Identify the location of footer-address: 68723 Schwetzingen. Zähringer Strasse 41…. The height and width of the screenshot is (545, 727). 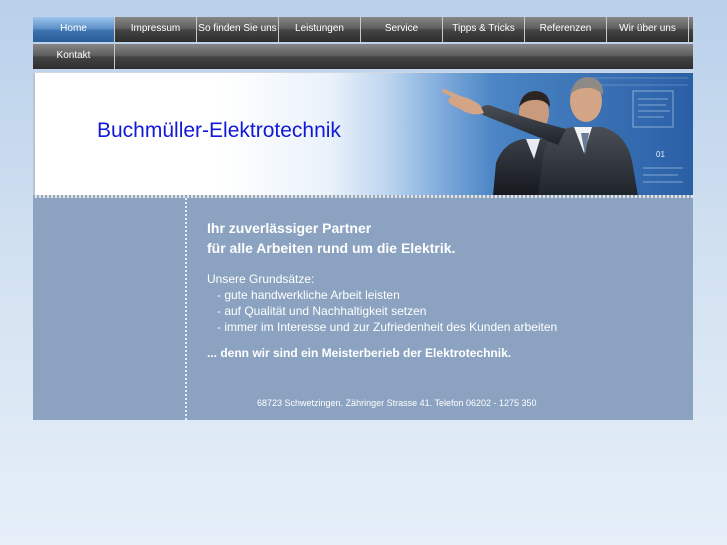
(397, 403).